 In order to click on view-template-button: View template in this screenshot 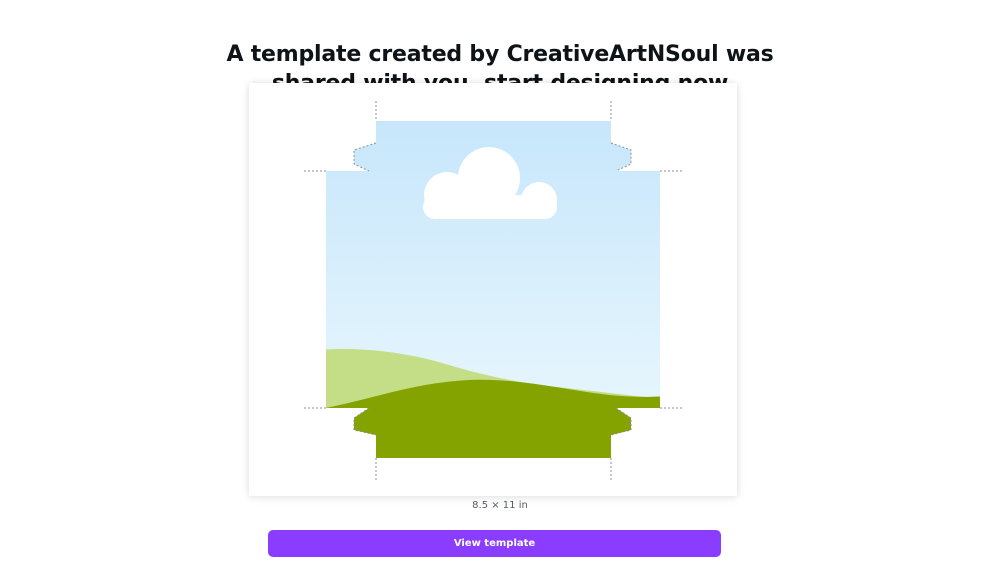, I will do `click(494, 543)`.